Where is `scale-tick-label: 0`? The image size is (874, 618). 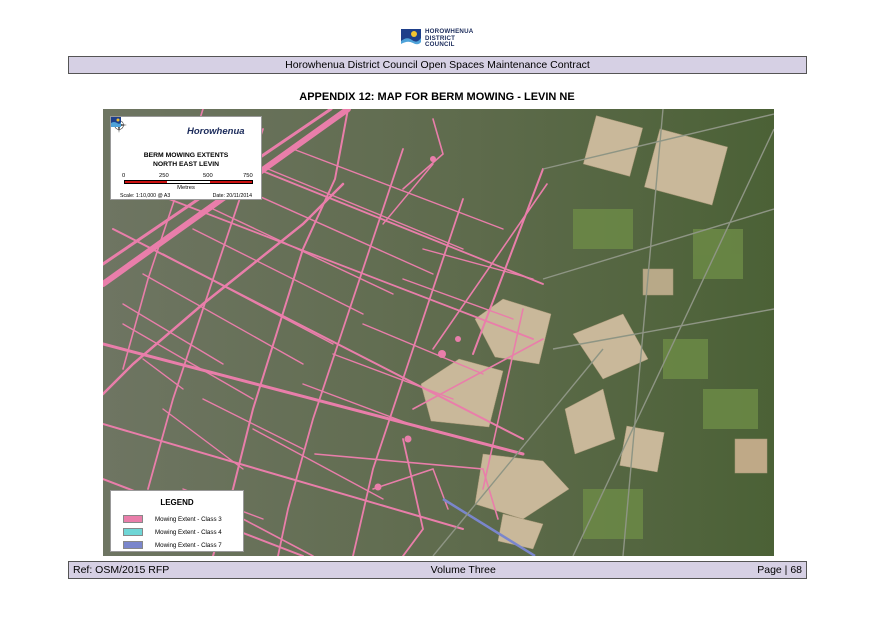 scale-tick-label: 0 is located at coordinates (124, 176).